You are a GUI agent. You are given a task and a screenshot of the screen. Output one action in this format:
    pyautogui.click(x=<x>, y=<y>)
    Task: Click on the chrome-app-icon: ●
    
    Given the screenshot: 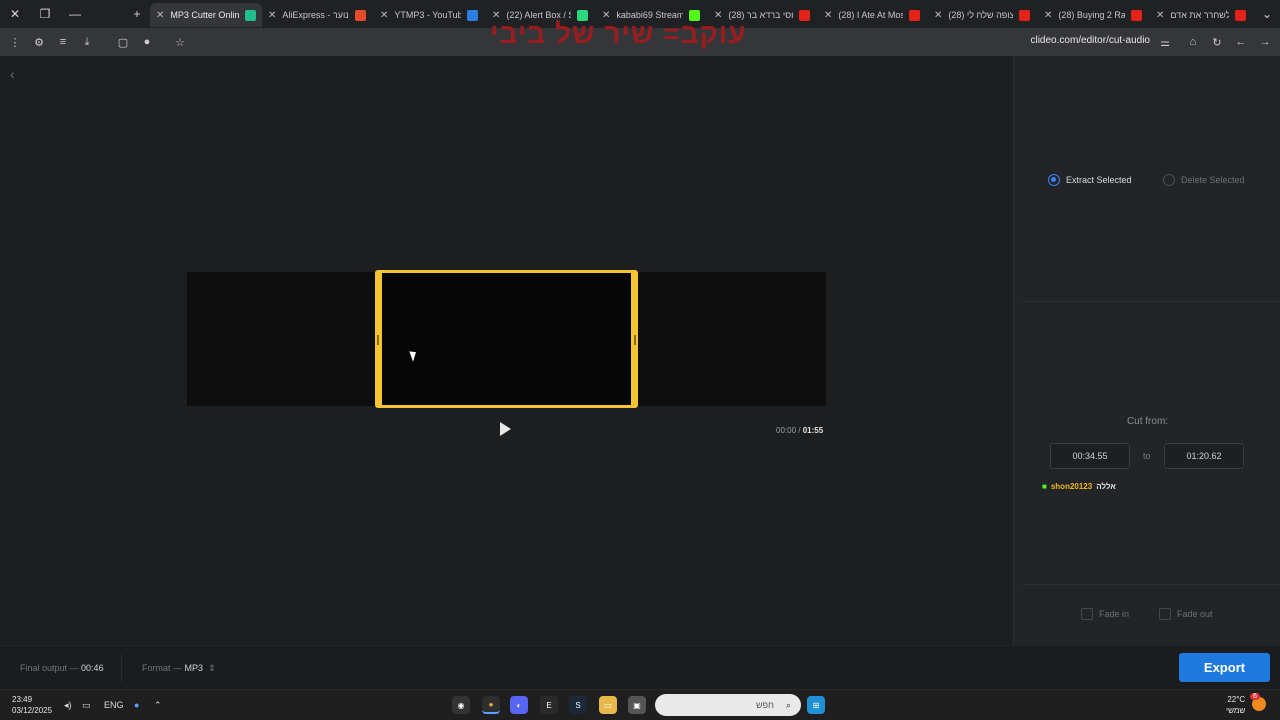 What is the action you would take?
    pyautogui.click(x=491, y=705)
    